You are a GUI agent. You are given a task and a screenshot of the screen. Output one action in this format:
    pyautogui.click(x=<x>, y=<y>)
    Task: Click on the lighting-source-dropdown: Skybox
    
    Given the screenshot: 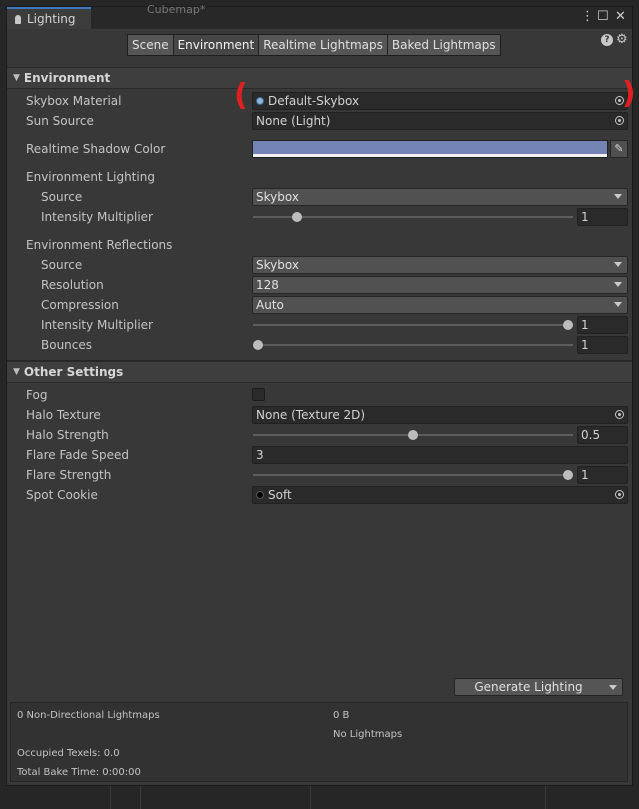 What is the action you would take?
    pyautogui.click(x=440, y=197)
    